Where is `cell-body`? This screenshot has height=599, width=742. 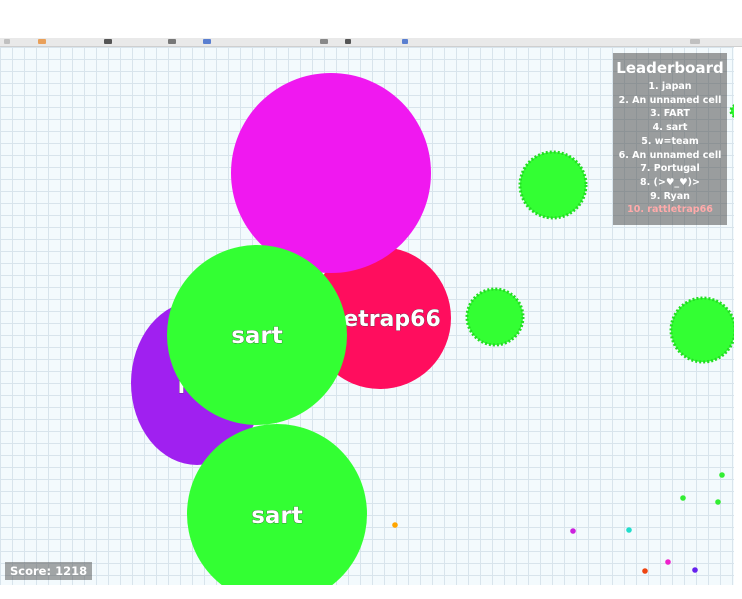
cell-body is located at coordinates (331, 173).